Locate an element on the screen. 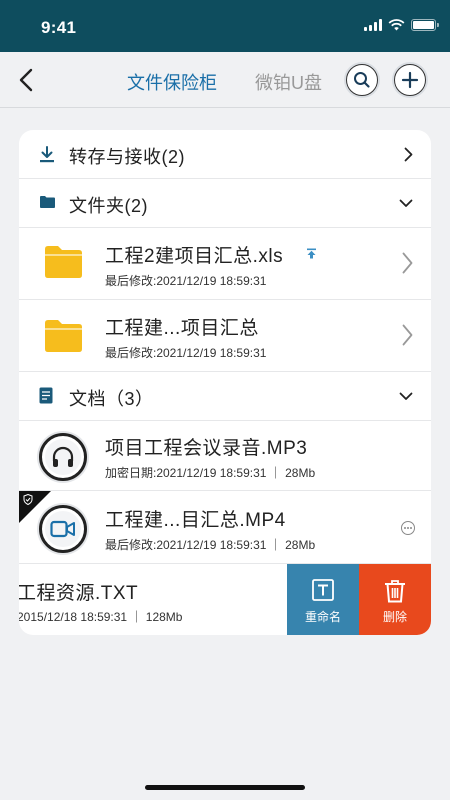 The height and width of the screenshot is (800, 450). more-icon is located at coordinates (408, 528).